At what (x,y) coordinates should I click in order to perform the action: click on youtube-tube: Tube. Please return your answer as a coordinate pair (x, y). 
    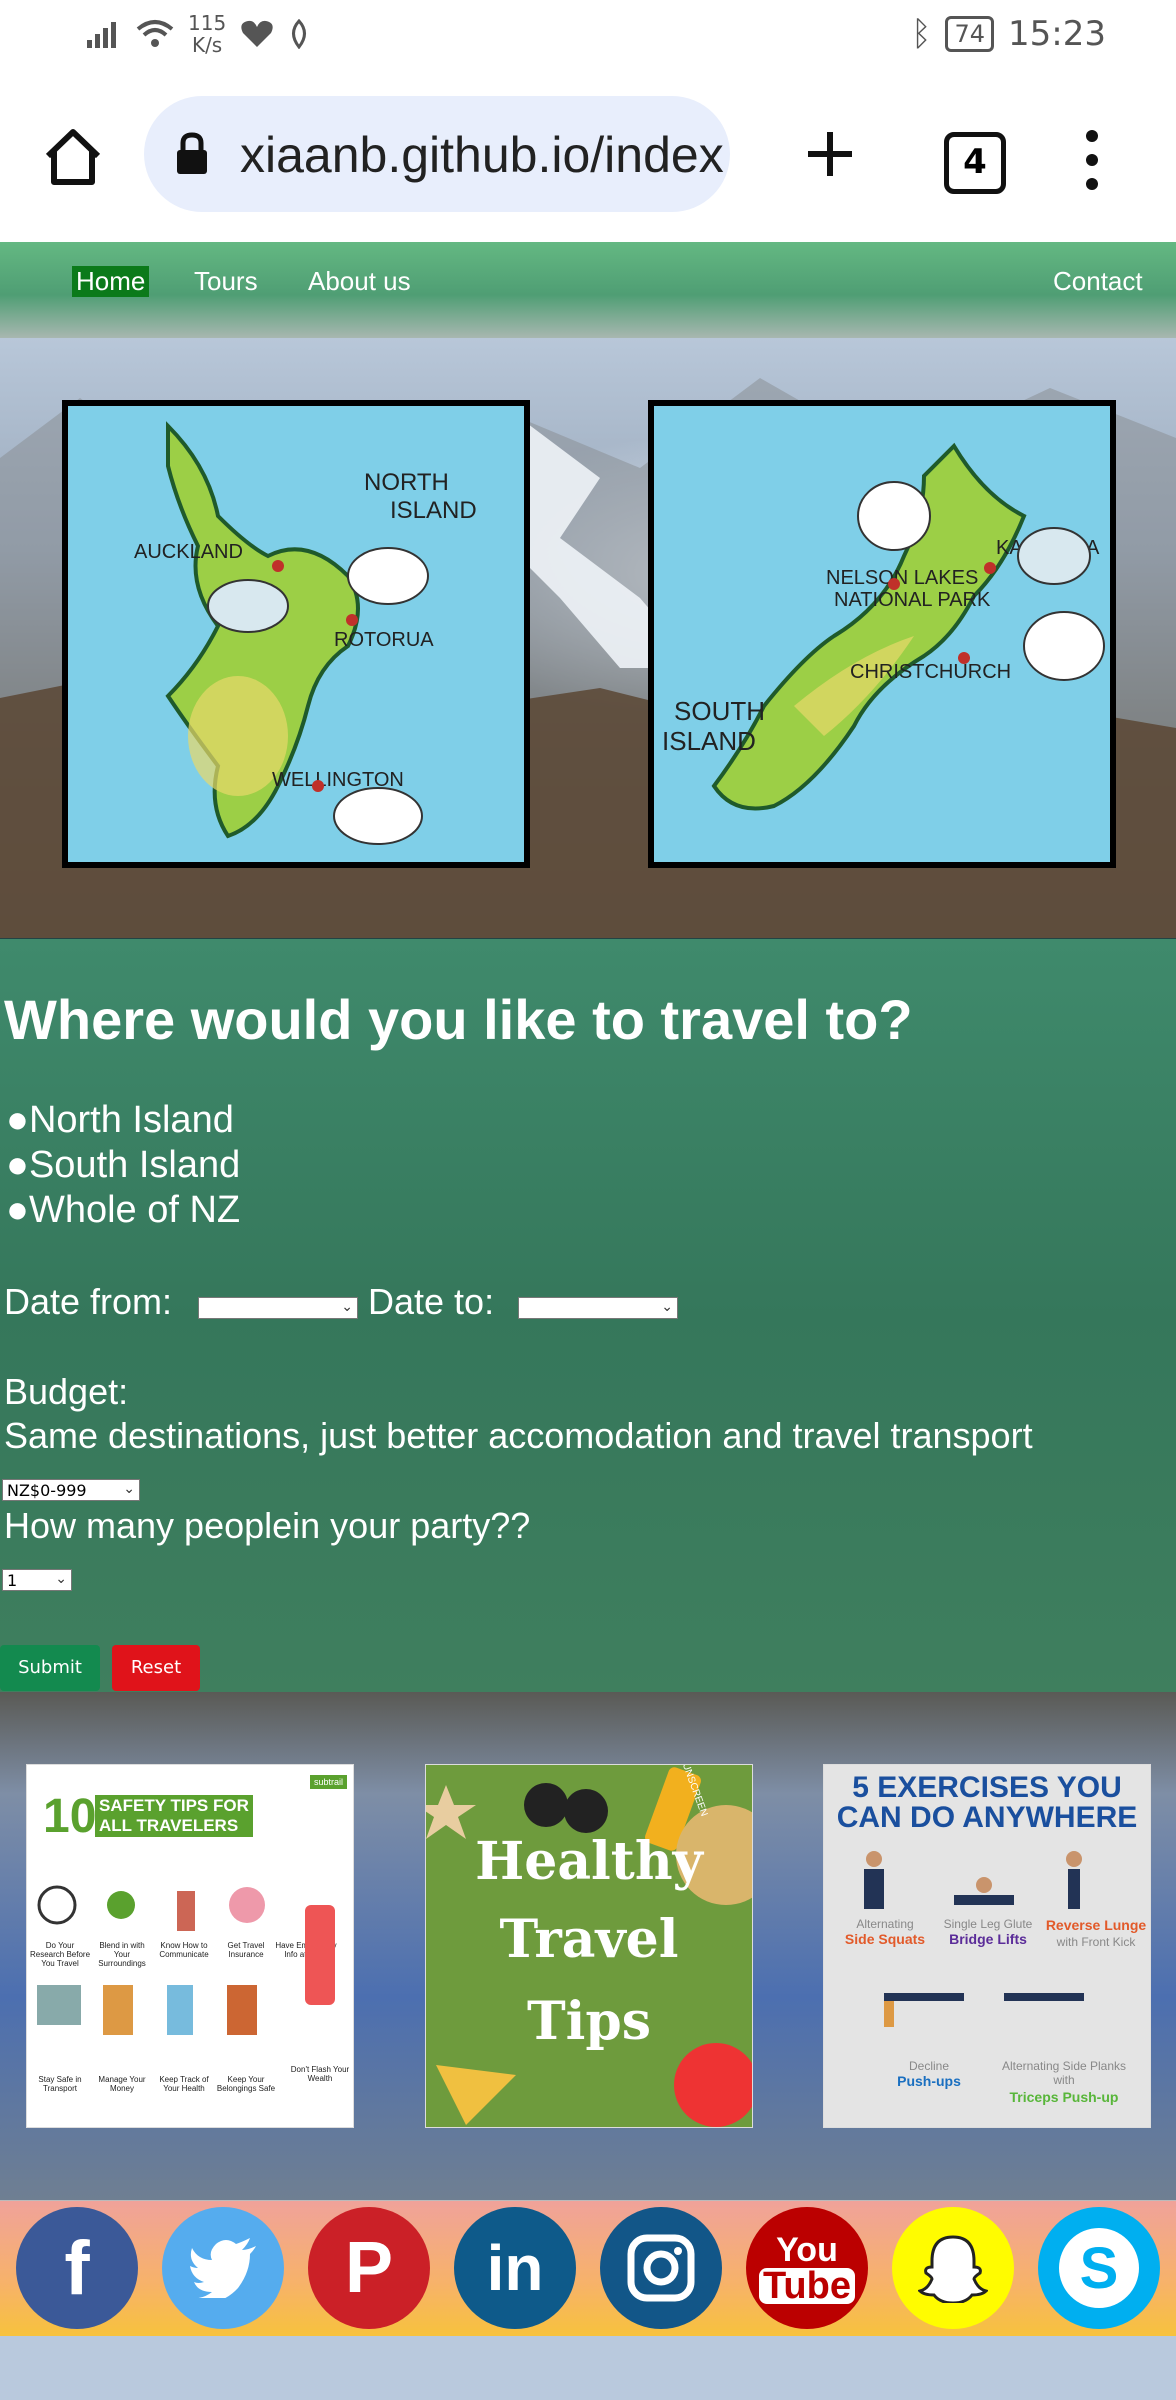
    Looking at the image, I should click on (807, 2286).